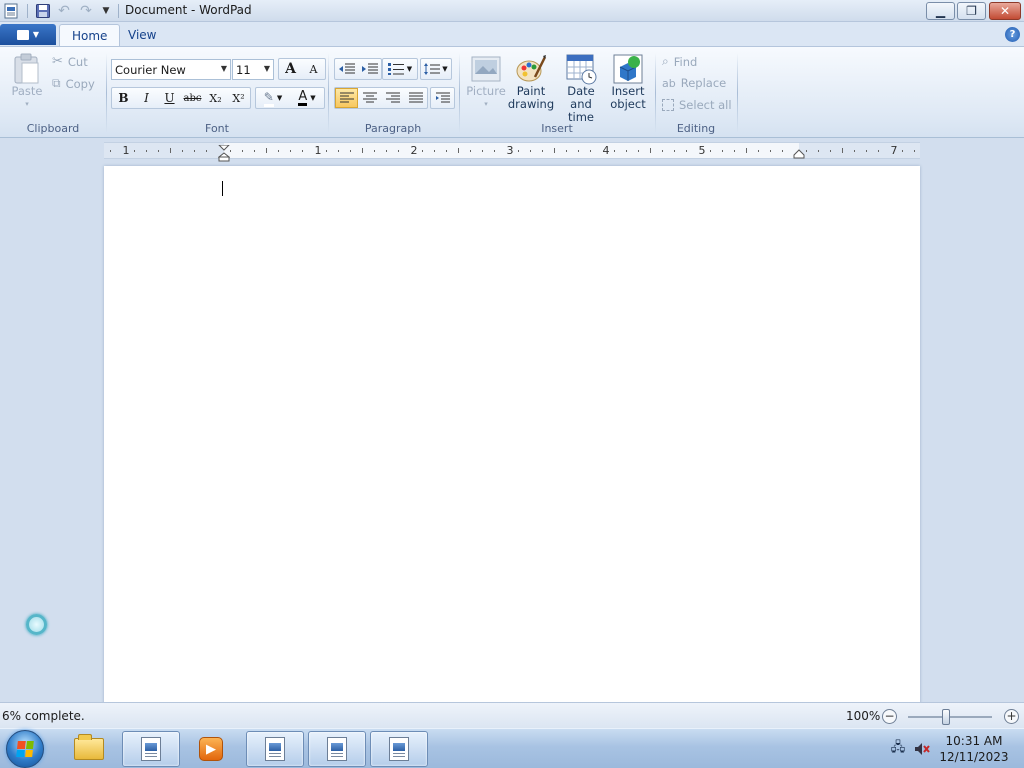  Describe the element at coordinates (238, 98) in the screenshot. I see `superscript-button: X²` at that location.